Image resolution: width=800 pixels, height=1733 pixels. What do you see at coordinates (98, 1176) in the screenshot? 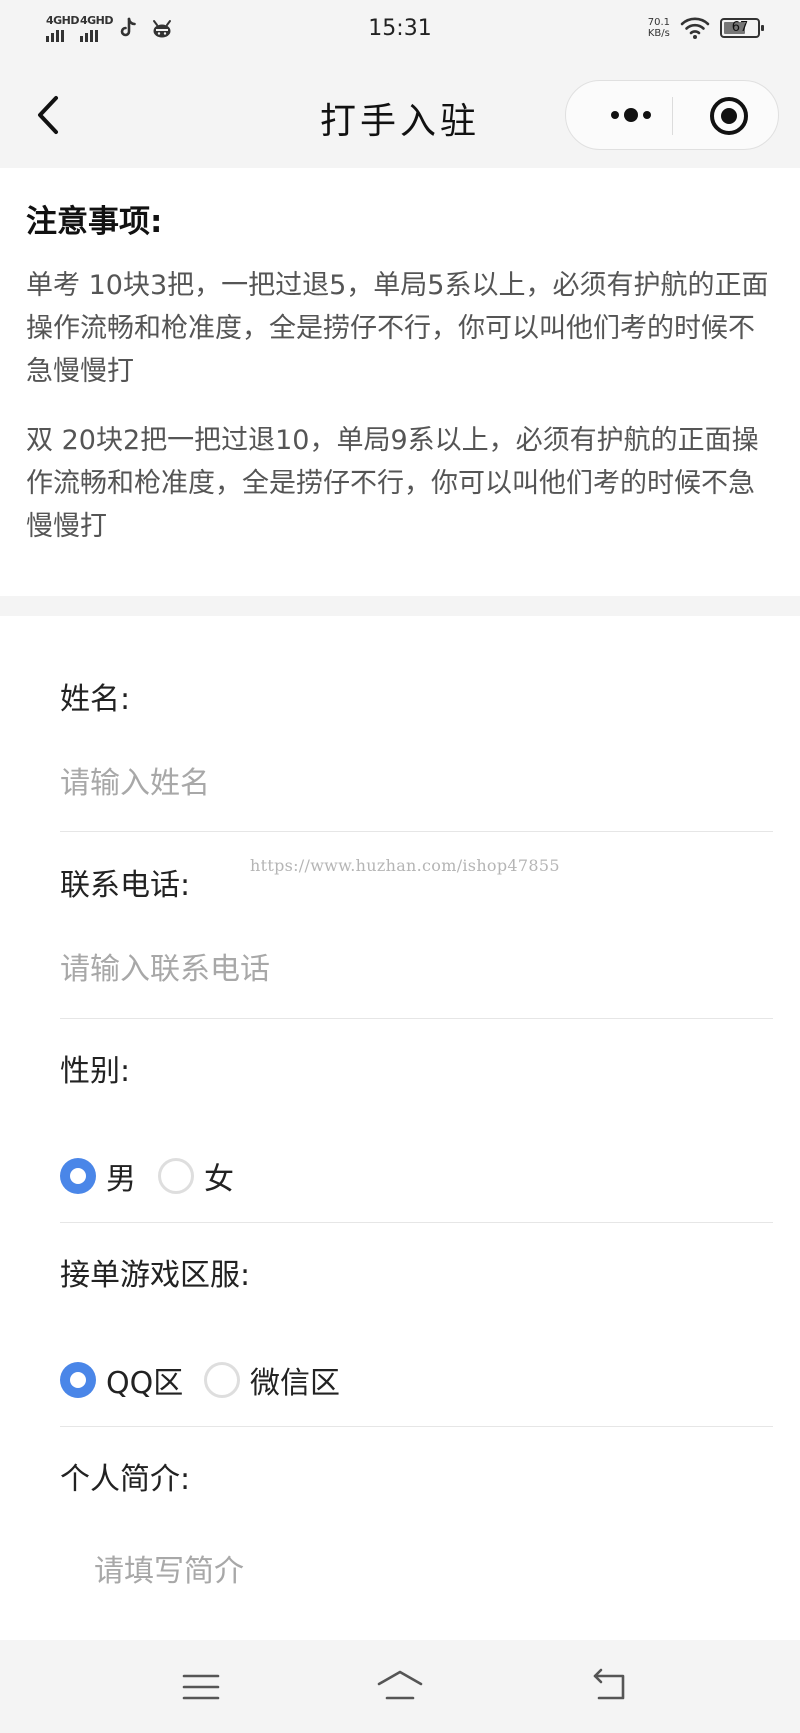
I see `gender-option-male: 男` at bounding box center [98, 1176].